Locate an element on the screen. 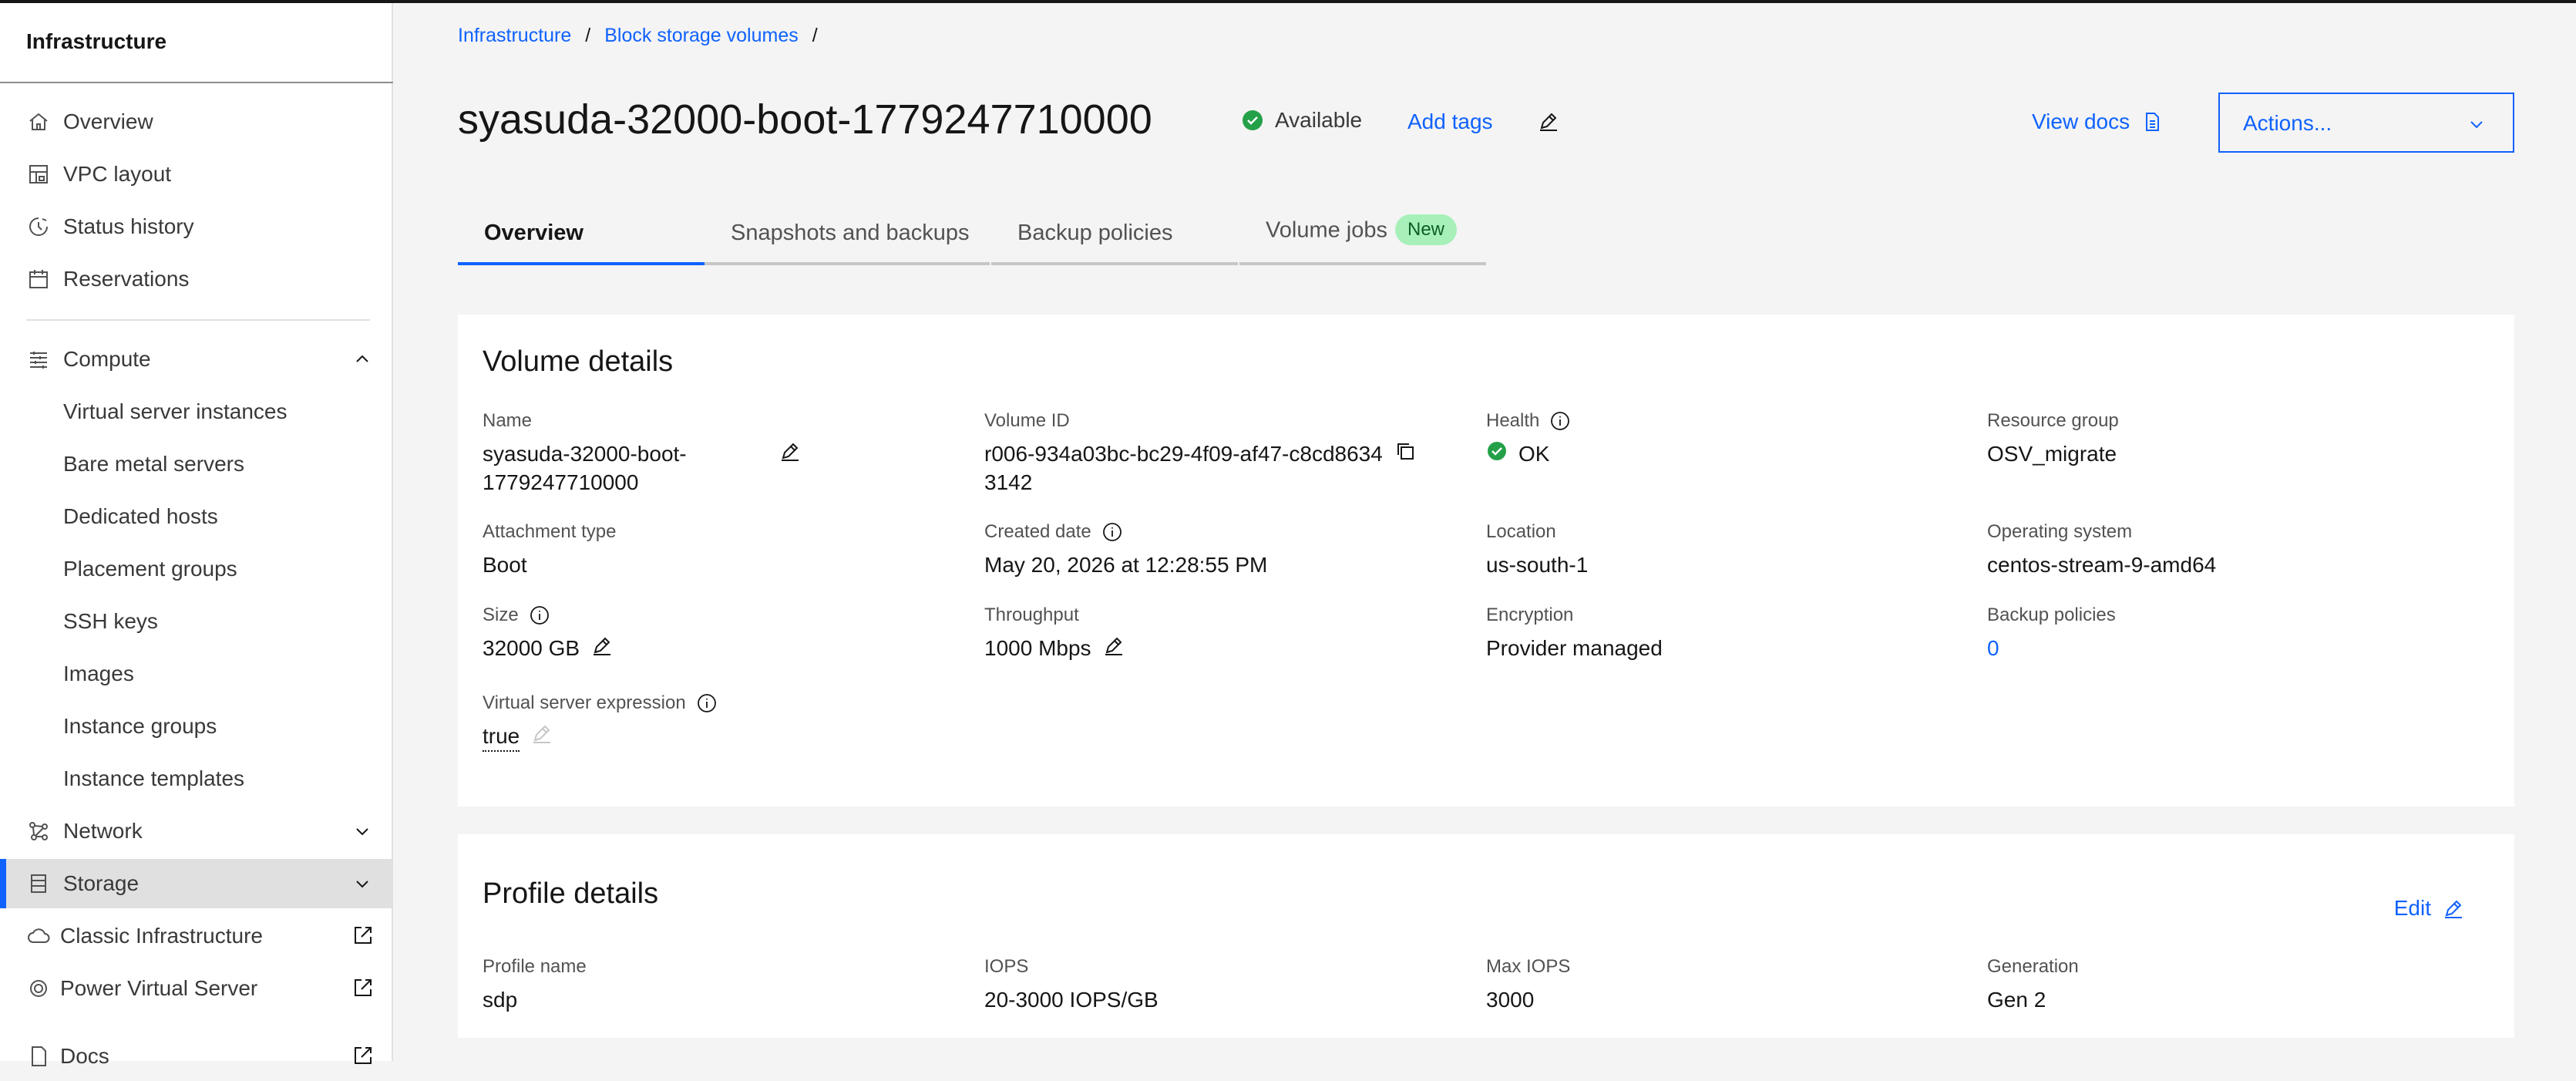 Image resolution: width=2576 pixels, height=1081 pixels. created-date-label: Created date is located at coordinates (1037, 532).